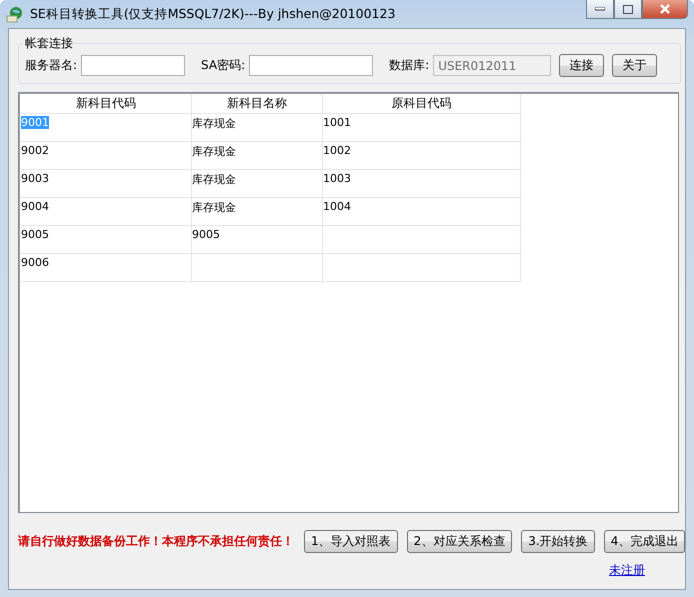 The image size is (694, 597). Describe the element at coordinates (106, 104) in the screenshot. I see `column-header: 新科目代码` at that location.